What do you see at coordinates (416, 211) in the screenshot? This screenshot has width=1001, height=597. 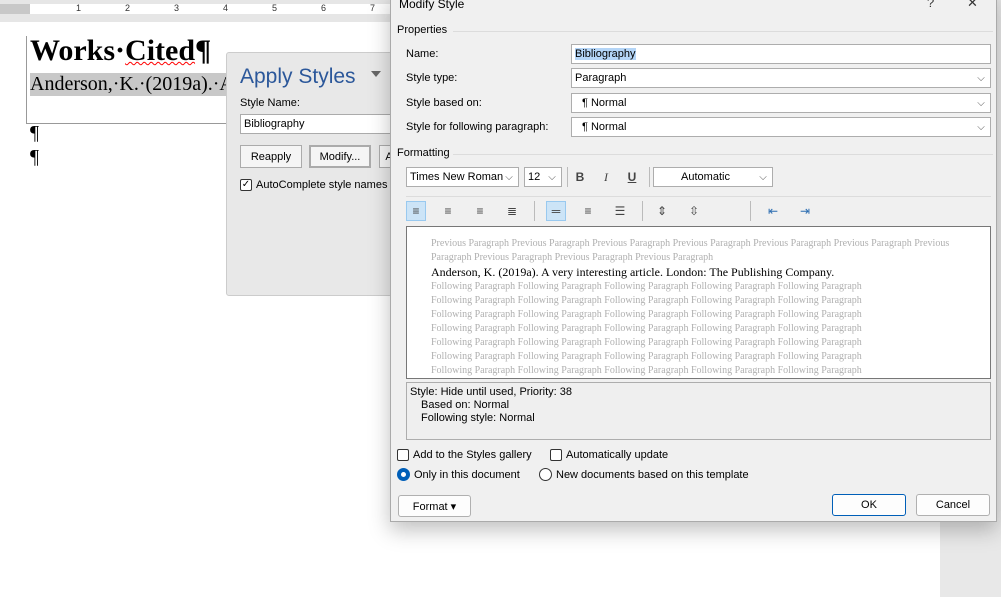 I see `align-left-icon: ≡` at bounding box center [416, 211].